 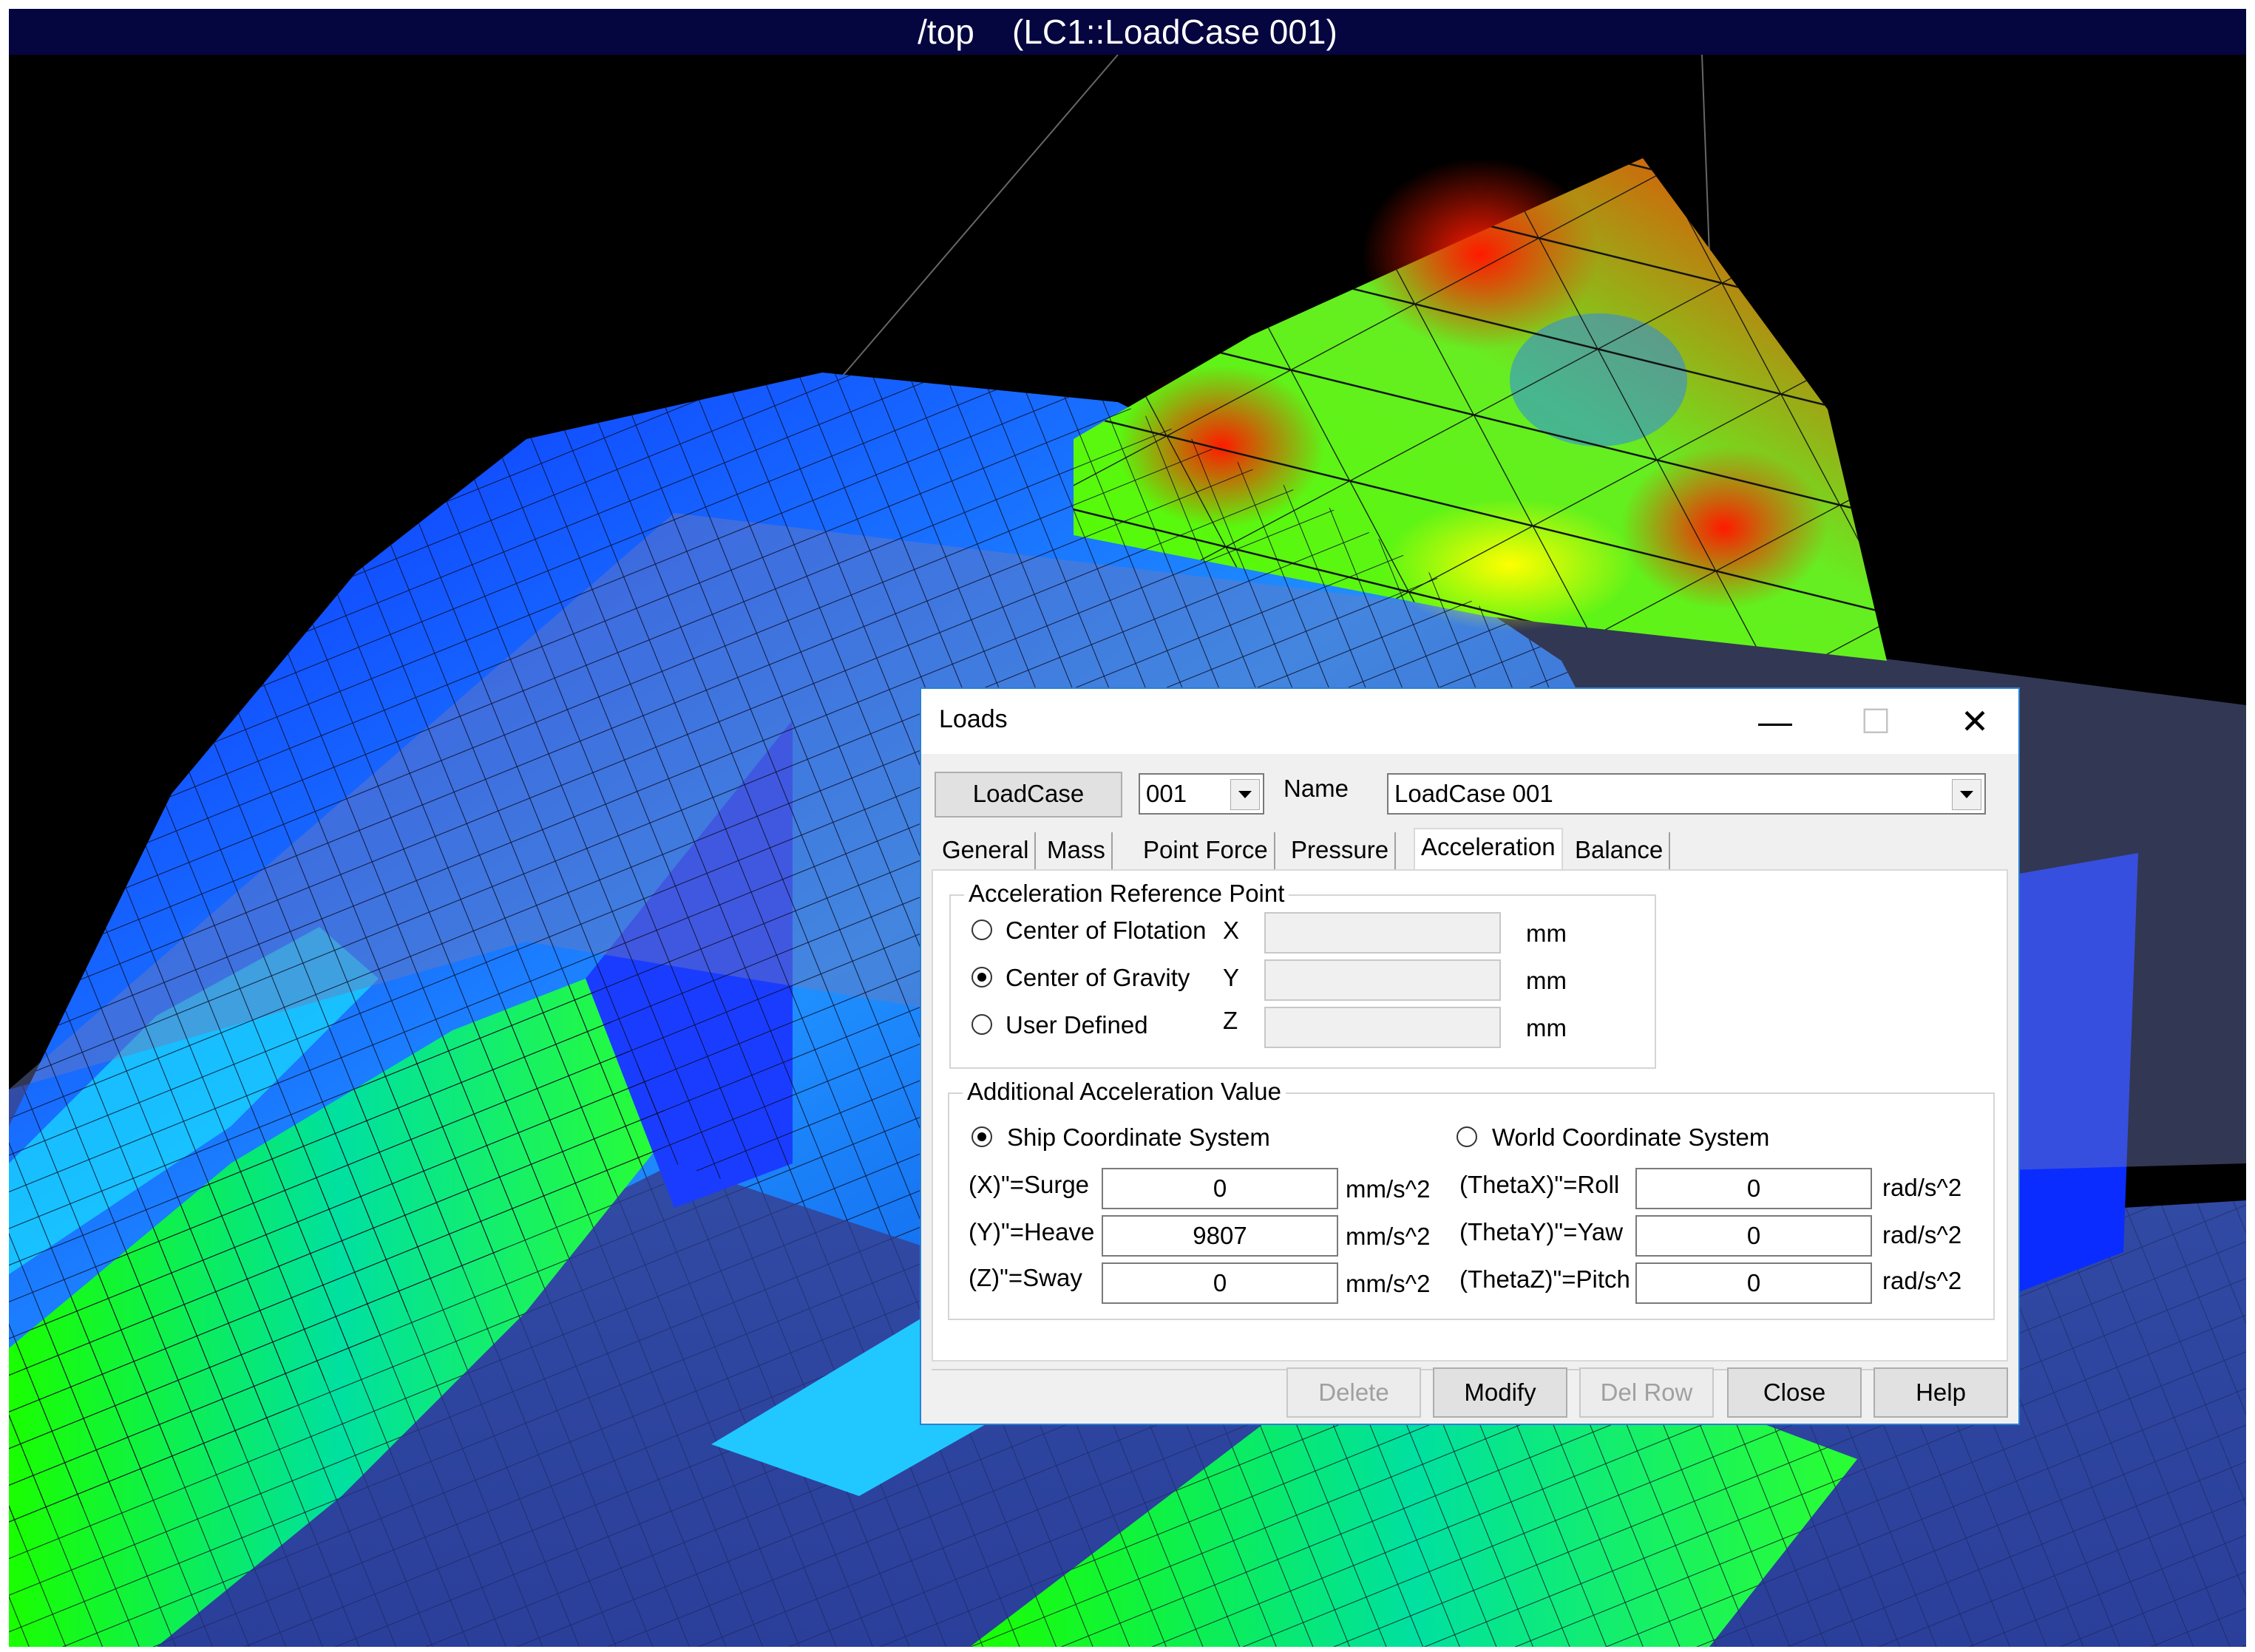 What do you see at coordinates (1546, 933) in the screenshot?
I see `ref-x-unit: mm` at bounding box center [1546, 933].